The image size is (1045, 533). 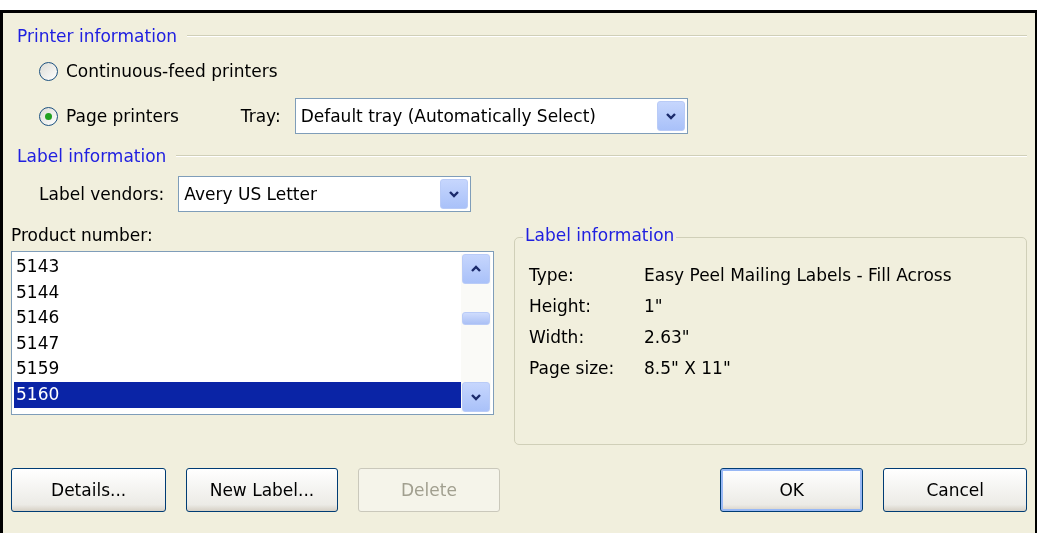 I want to click on property-name: Width:, so click(x=557, y=337).